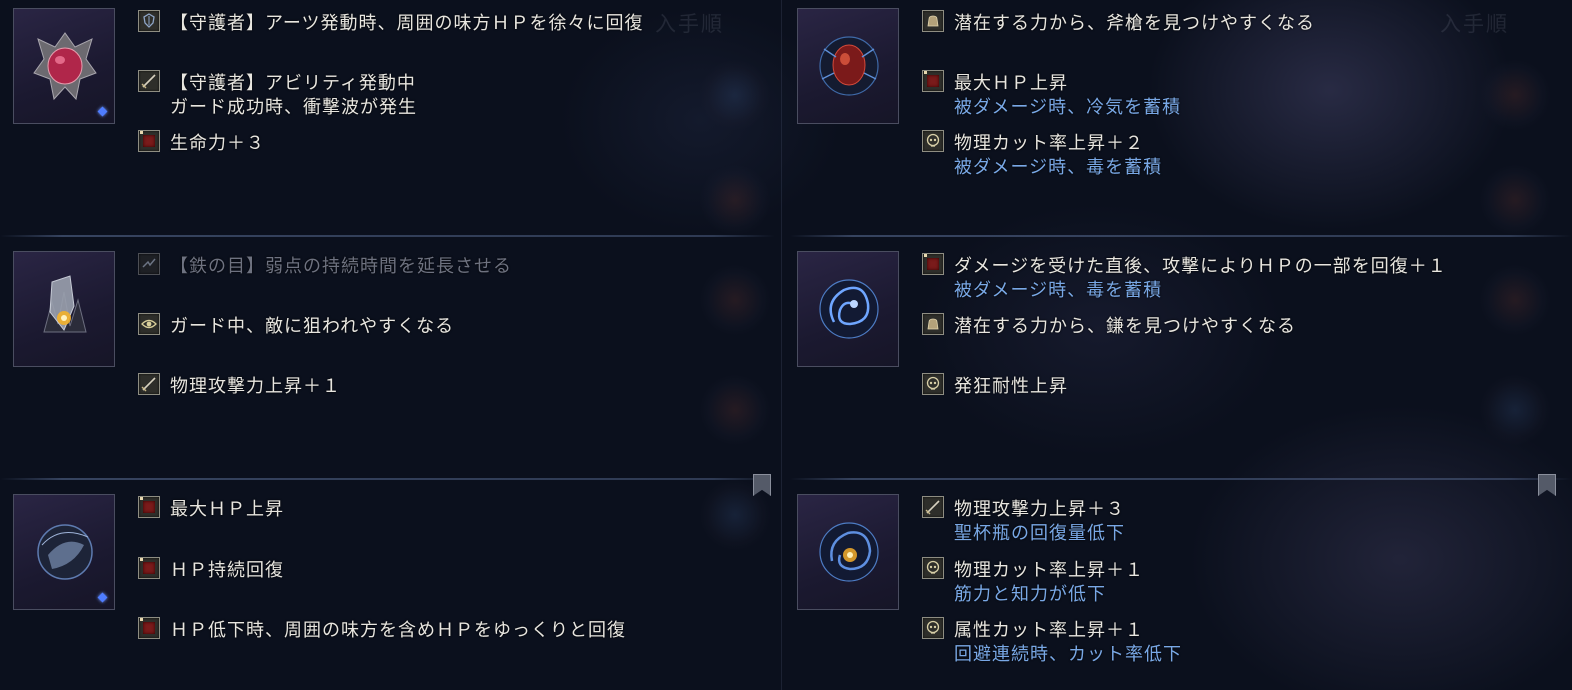 This screenshot has height=690, width=1572. What do you see at coordinates (398, 630) in the screenshot?
I see `relic-effect: ＨＰ低下時、周囲の味方を含めＨＰをゆっくりと回復` at bounding box center [398, 630].